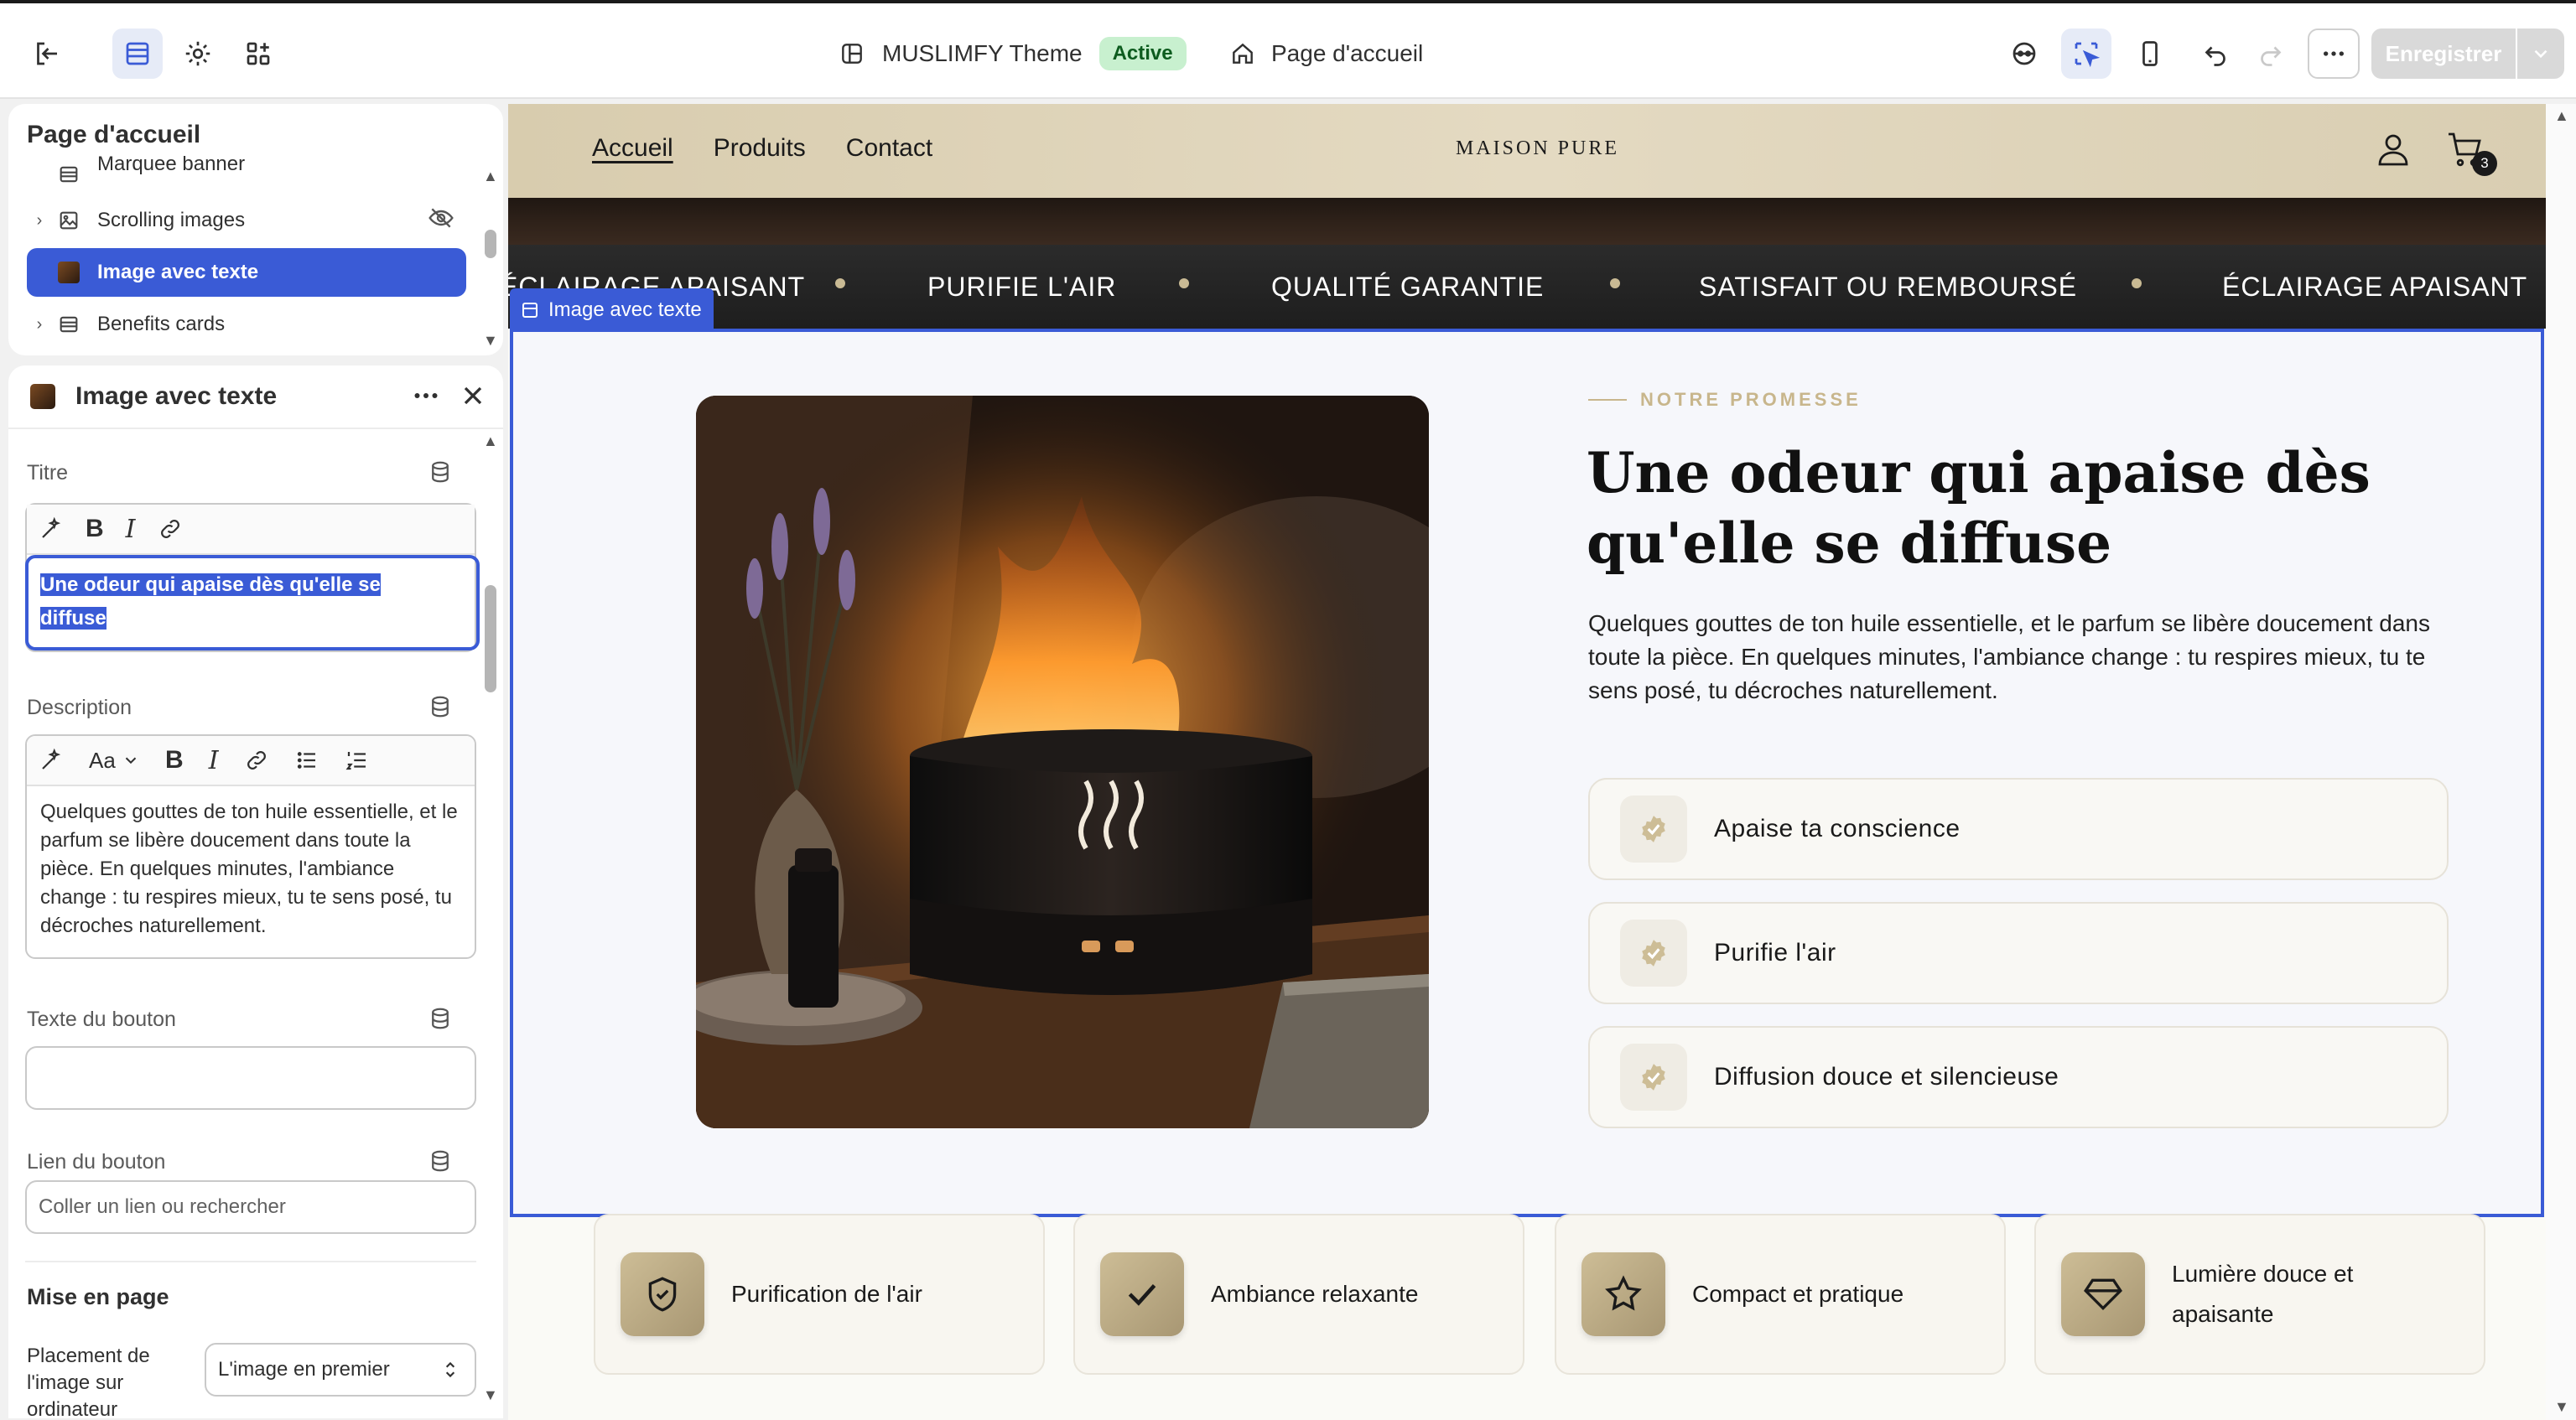  What do you see at coordinates (246, 324) in the screenshot?
I see `tree-item-benefits-cards: › Benefits cards` at bounding box center [246, 324].